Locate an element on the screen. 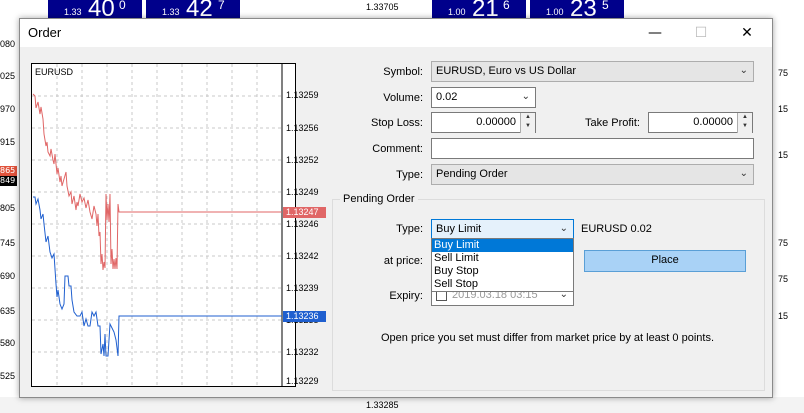 This screenshot has height=413, width=804. symbol-value: EURUSD, Euro vs US Dollar is located at coordinates (506, 71).